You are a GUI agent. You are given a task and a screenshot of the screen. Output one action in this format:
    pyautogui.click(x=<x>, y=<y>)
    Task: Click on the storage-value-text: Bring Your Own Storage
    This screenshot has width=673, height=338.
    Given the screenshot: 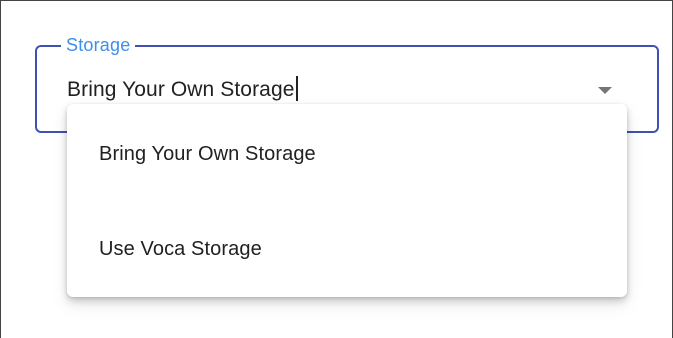 What is the action you would take?
    pyautogui.click(x=181, y=89)
    